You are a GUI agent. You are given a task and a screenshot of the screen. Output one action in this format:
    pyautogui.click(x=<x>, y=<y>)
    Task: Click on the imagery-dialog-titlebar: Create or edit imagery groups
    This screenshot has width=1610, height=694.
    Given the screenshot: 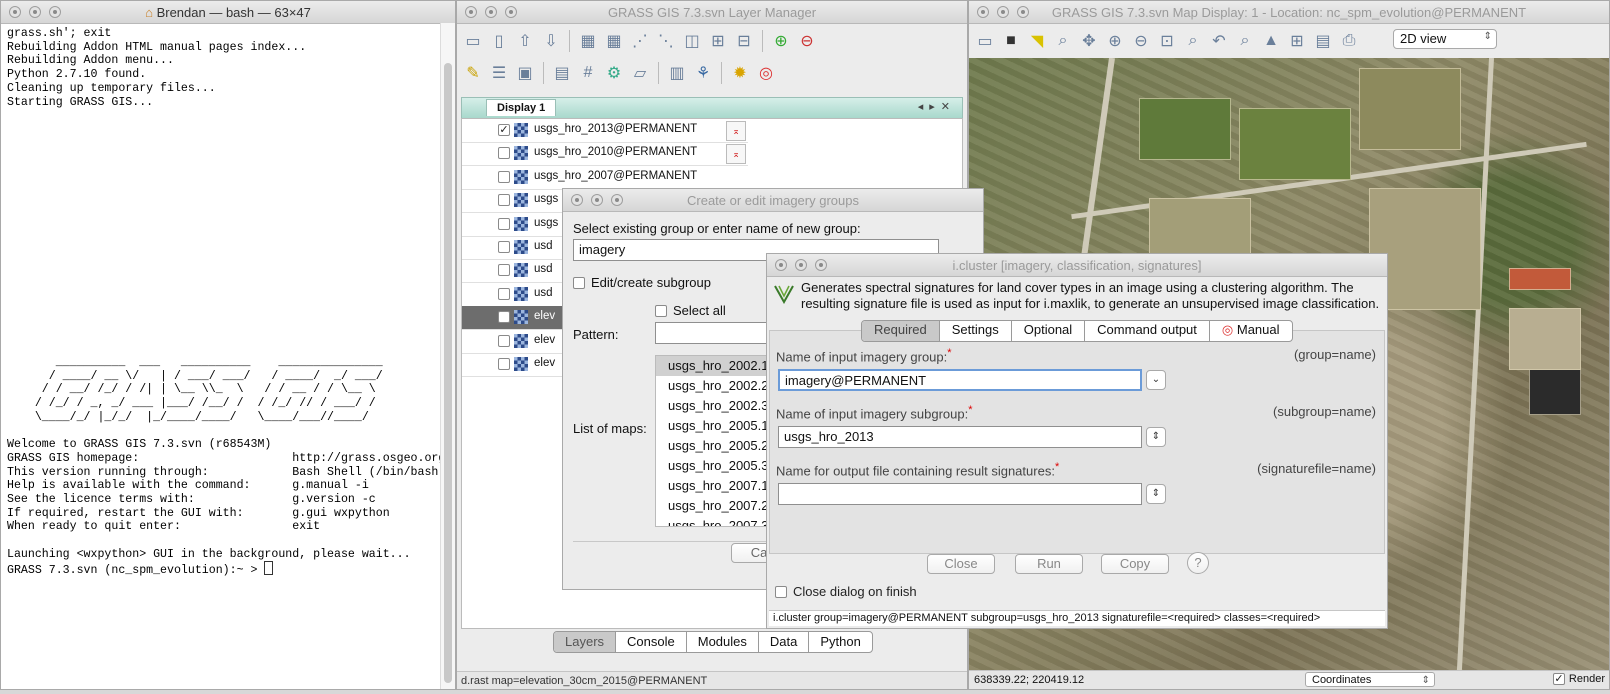 What is the action you would take?
    pyautogui.click(x=773, y=200)
    